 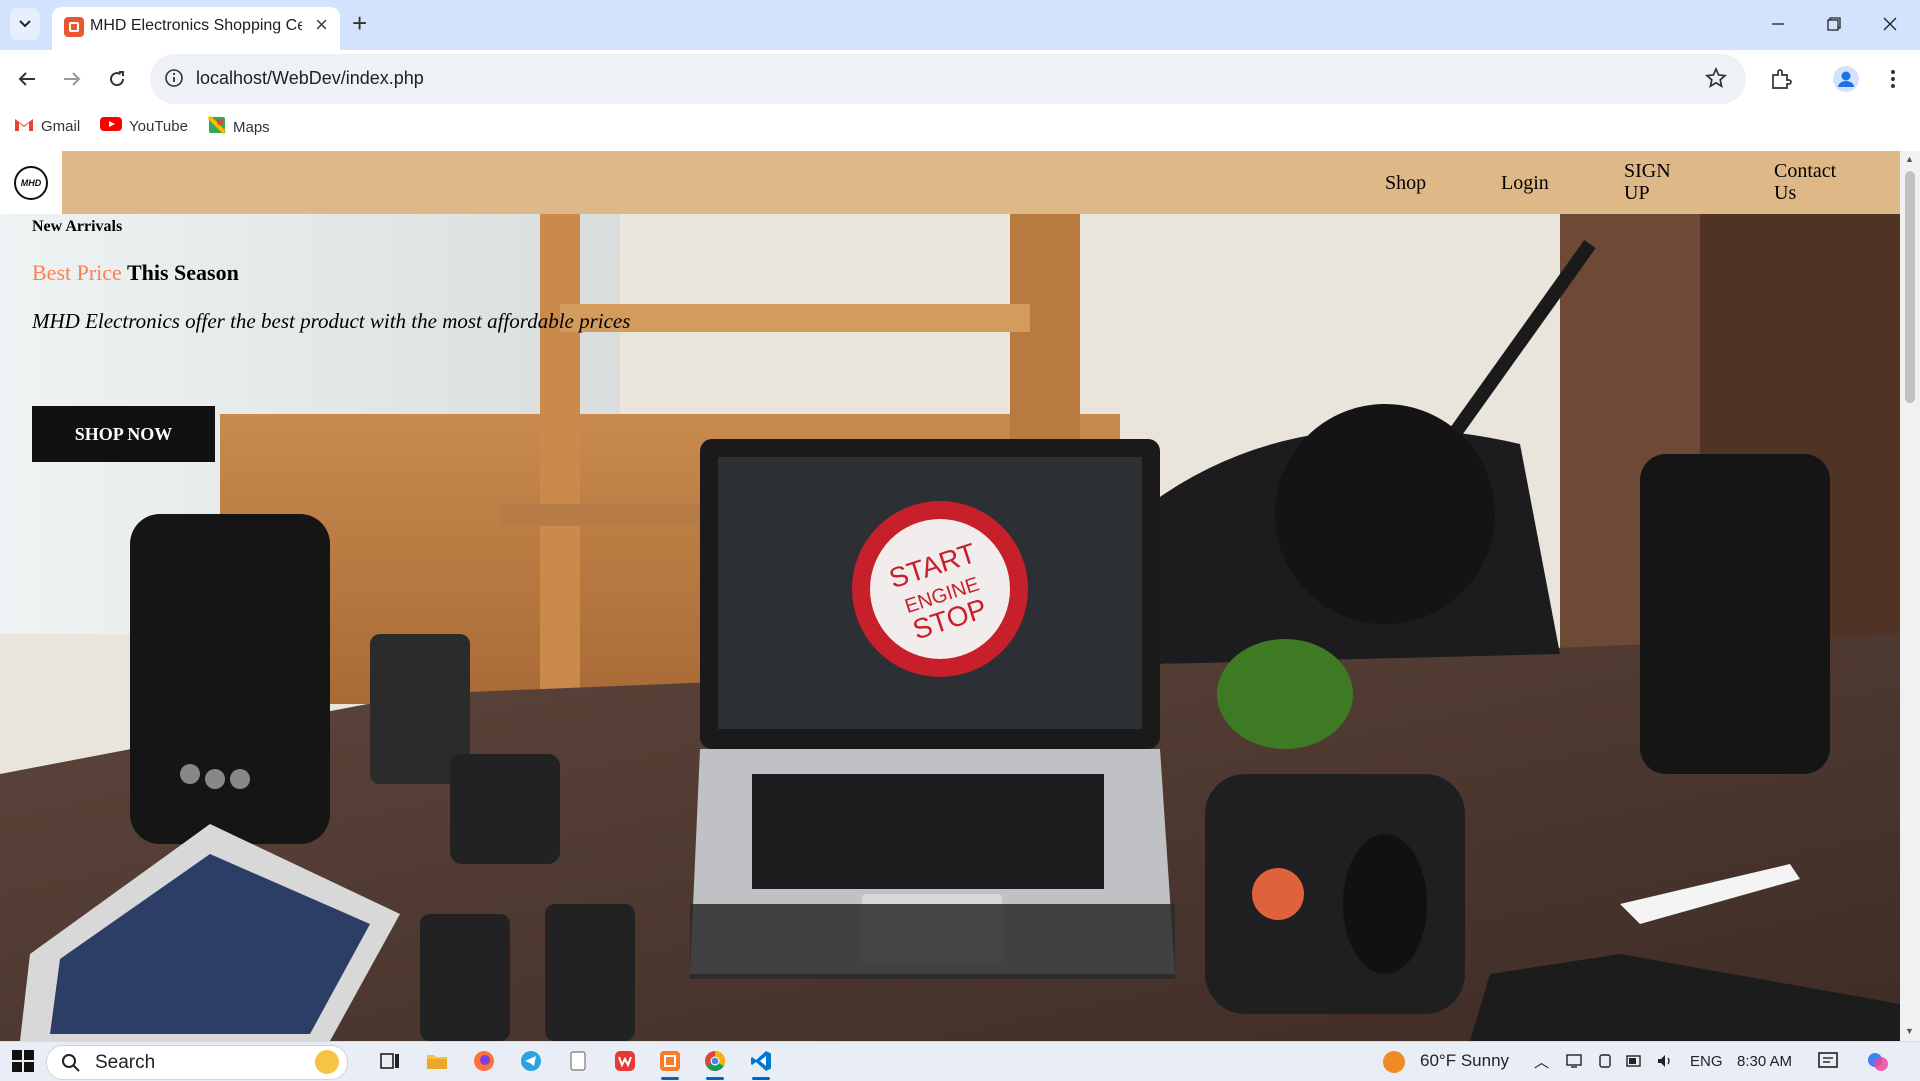 I want to click on youtube-icon, so click(x=111, y=126).